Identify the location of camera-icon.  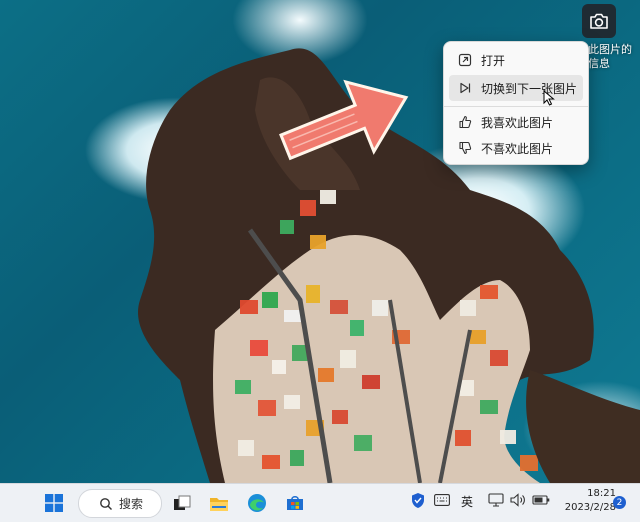
(599, 21).